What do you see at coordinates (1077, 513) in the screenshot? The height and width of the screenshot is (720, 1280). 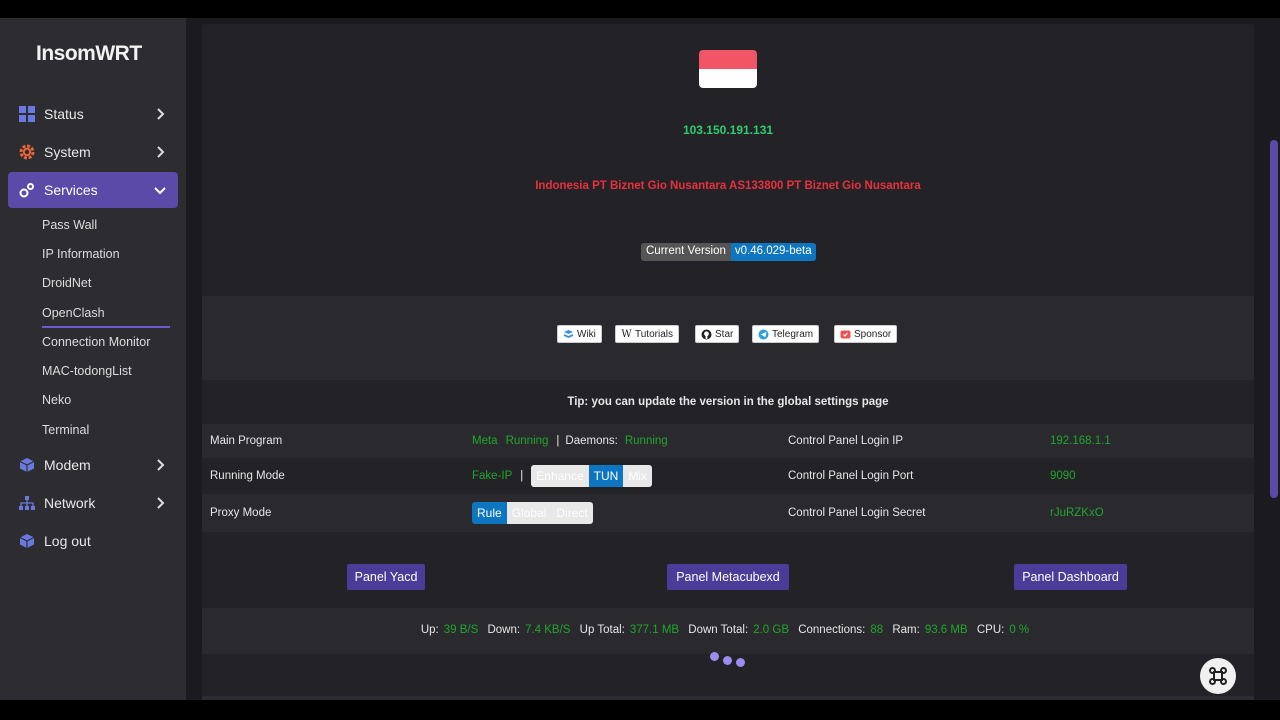 I see `login-secret-value: rJuRZKxO` at bounding box center [1077, 513].